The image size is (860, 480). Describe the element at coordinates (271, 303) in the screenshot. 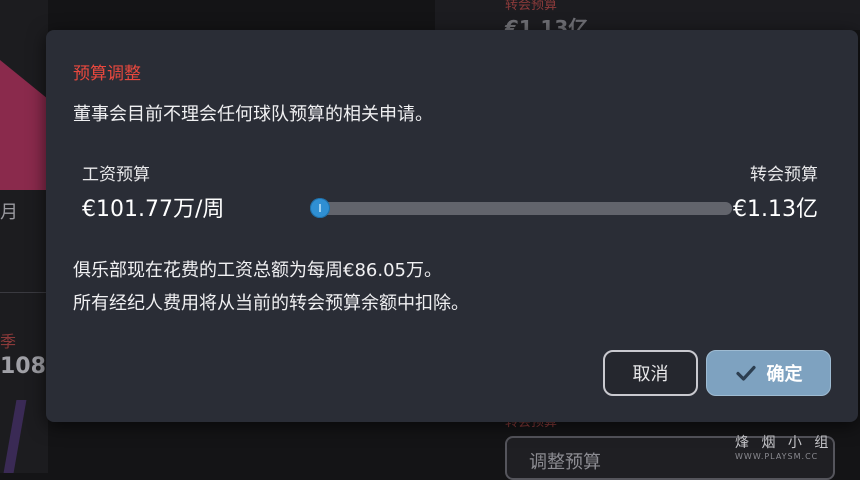

I see `agent-fee-info: 所有经纪人费用将从当前的转会预算余额中扣除。` at that location.